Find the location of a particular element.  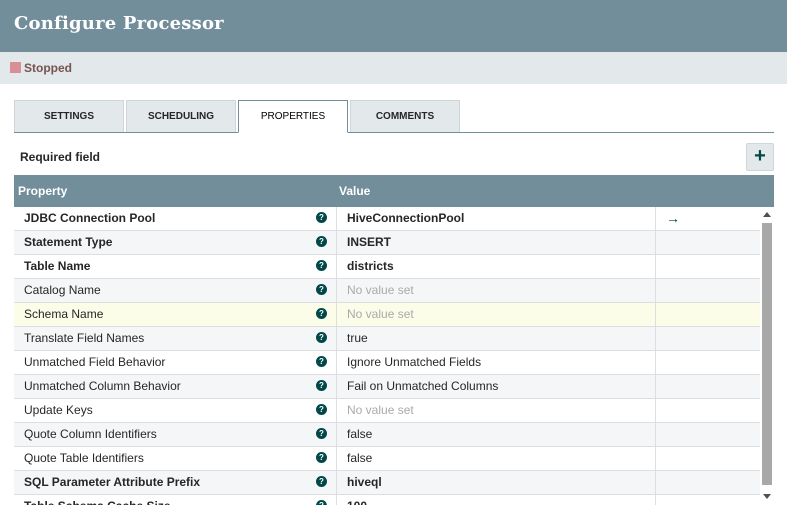

property-name: Catalog Name is located at coordinates (62, 290).